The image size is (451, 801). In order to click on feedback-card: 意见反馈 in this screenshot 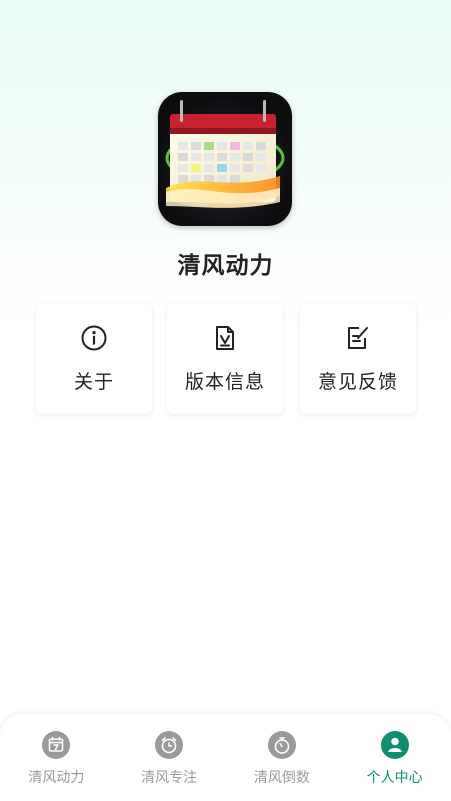, I will do `click(358, 358)`.